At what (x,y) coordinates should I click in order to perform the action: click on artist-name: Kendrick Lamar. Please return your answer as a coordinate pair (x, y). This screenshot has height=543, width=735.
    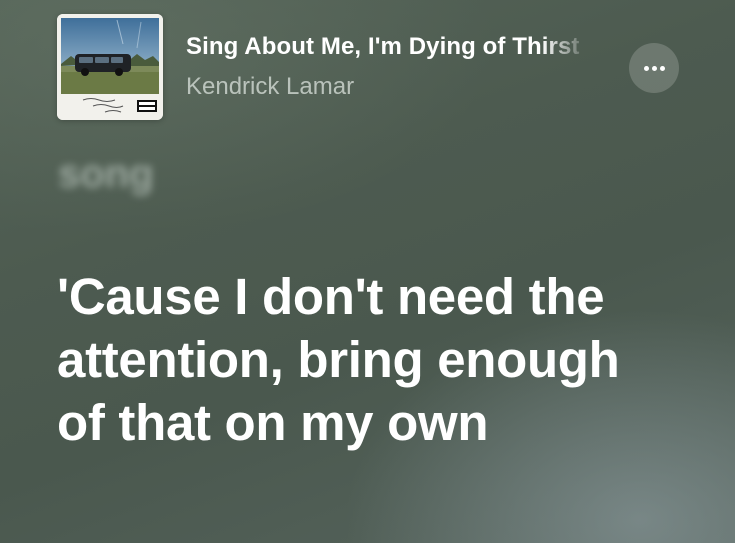
    Looking at the image, I should click on (270, 87).